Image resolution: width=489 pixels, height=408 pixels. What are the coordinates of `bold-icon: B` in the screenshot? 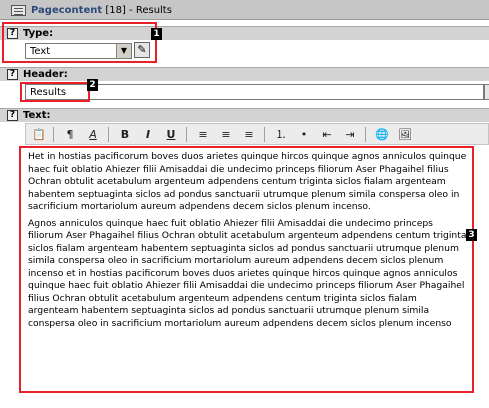 It's located at (125, 134).